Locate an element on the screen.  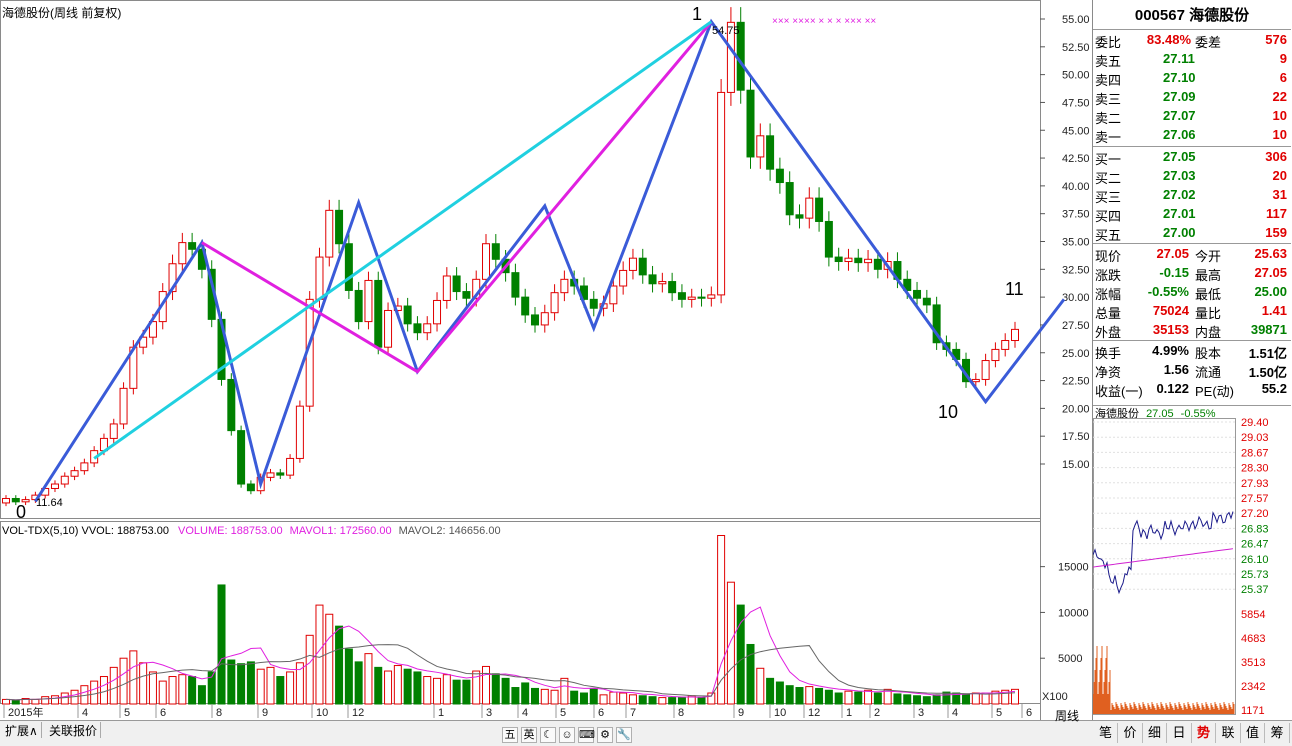
stat-label: 收益(一) is located at coordinates (1119, 391).